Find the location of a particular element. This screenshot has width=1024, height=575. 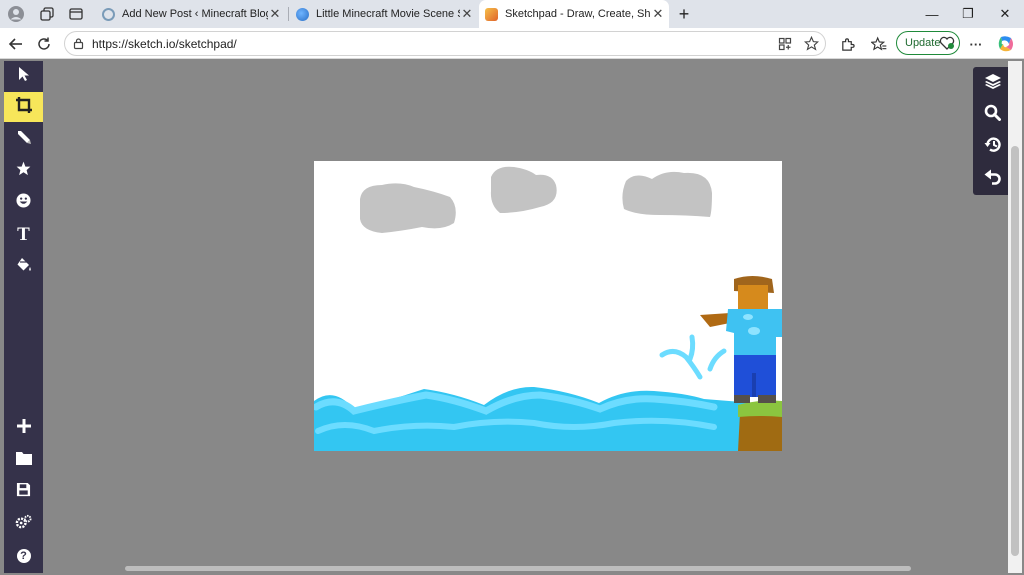

url-text: https://sketch.io/sketchpad/ is located at coordinates (164, 44).